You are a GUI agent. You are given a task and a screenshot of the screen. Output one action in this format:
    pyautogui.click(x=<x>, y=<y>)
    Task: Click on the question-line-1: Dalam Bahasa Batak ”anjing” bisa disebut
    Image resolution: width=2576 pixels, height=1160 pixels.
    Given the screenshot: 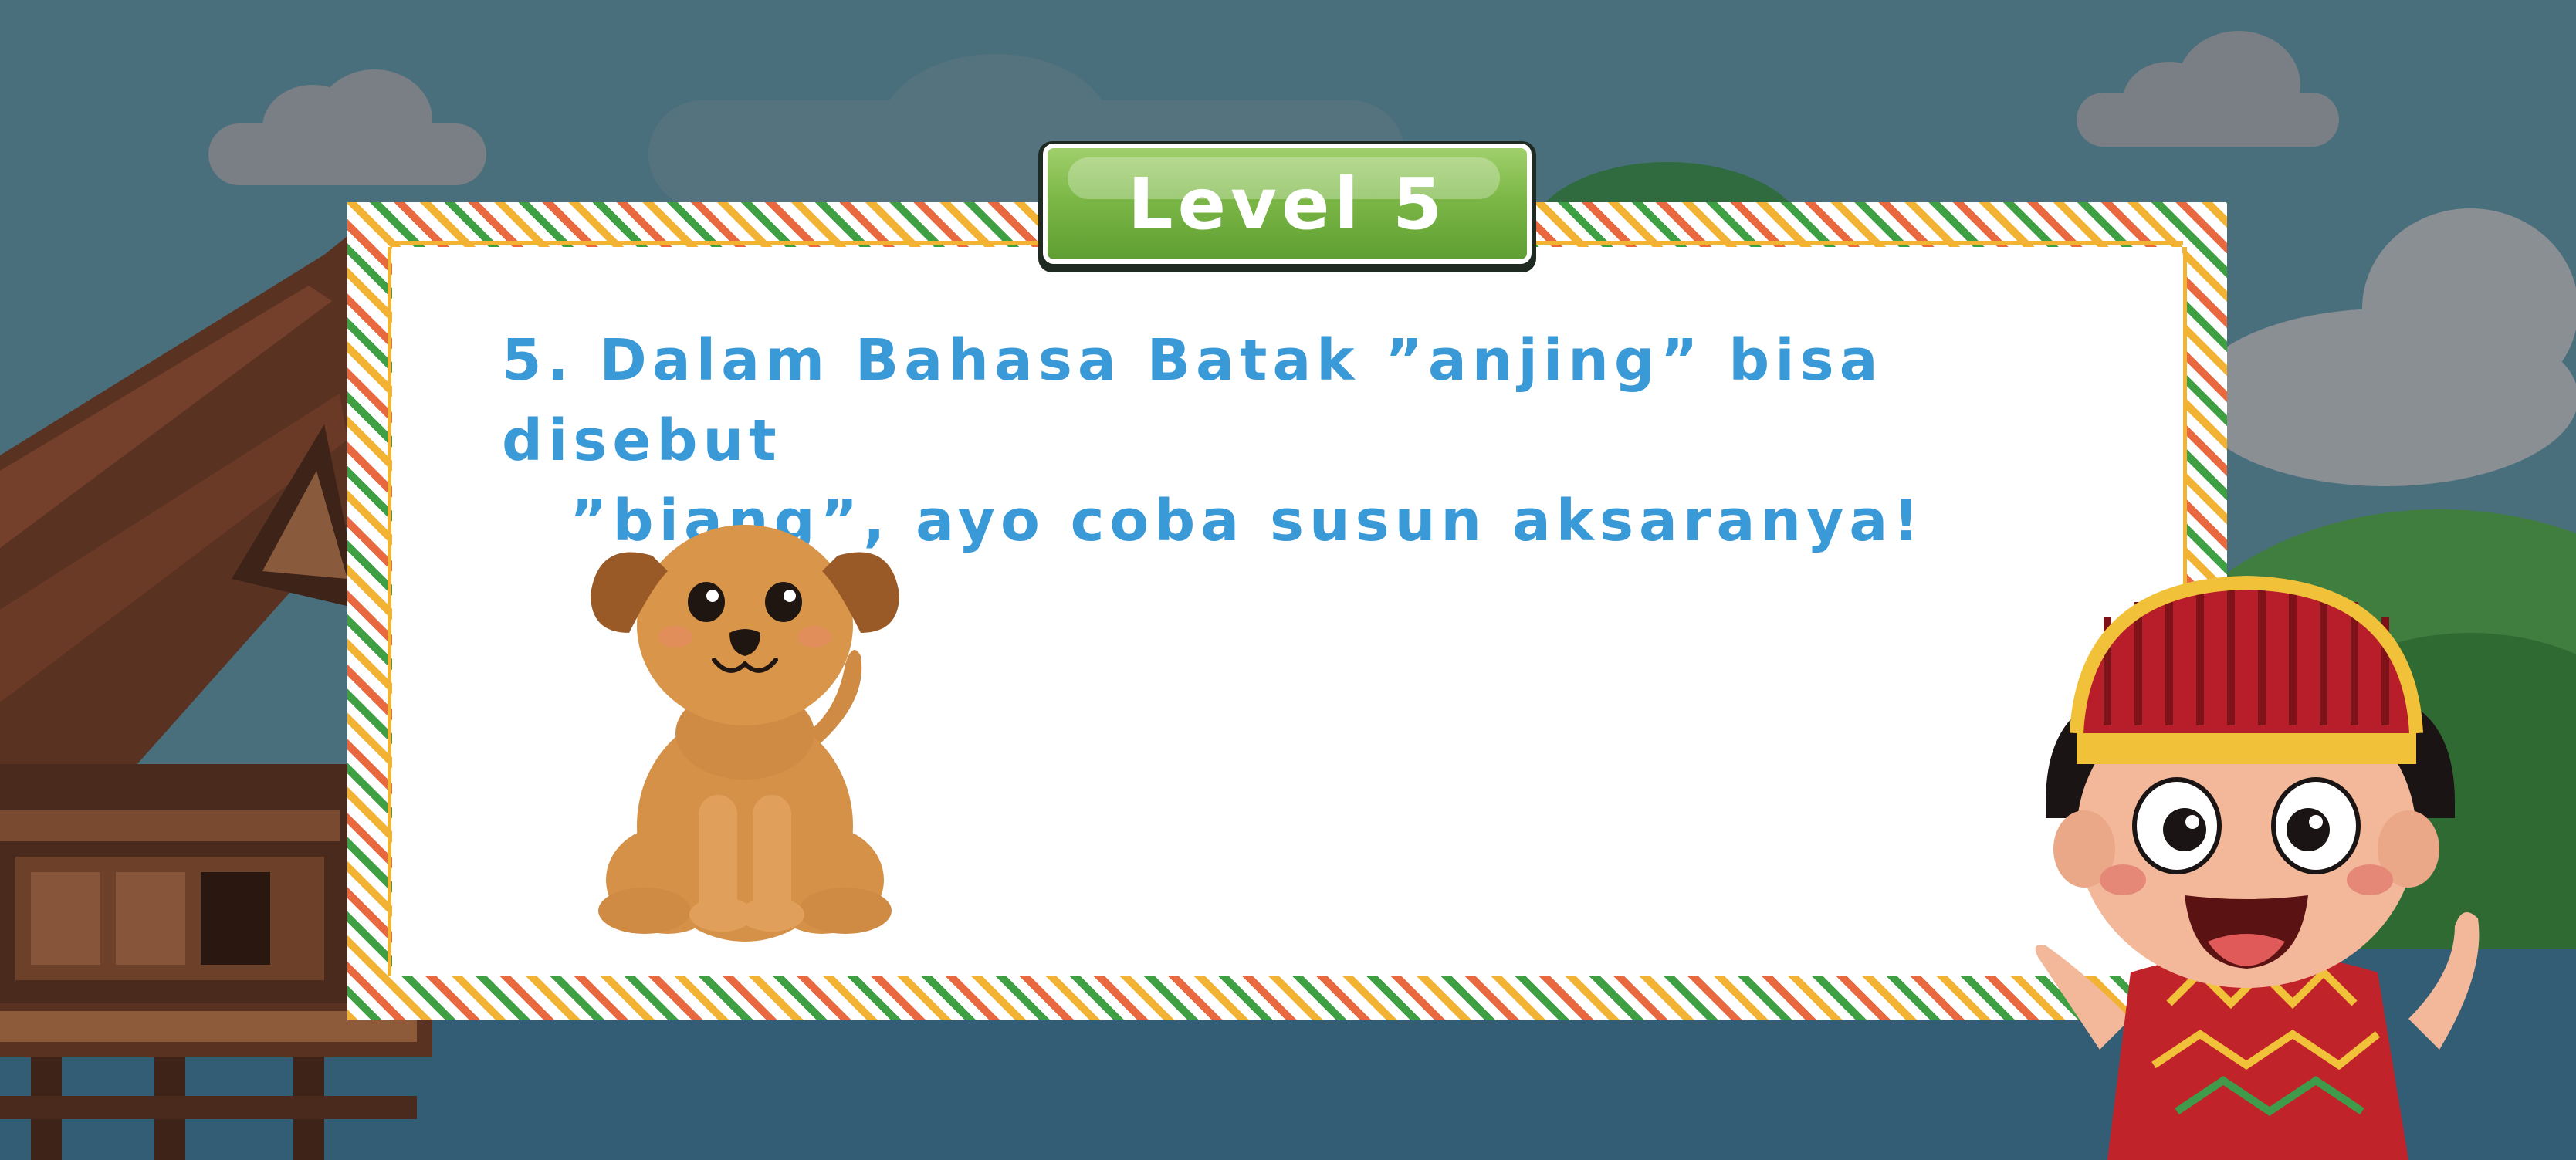 What is the action you would take?
    pyautogui.click(x=1193, y=400)
    